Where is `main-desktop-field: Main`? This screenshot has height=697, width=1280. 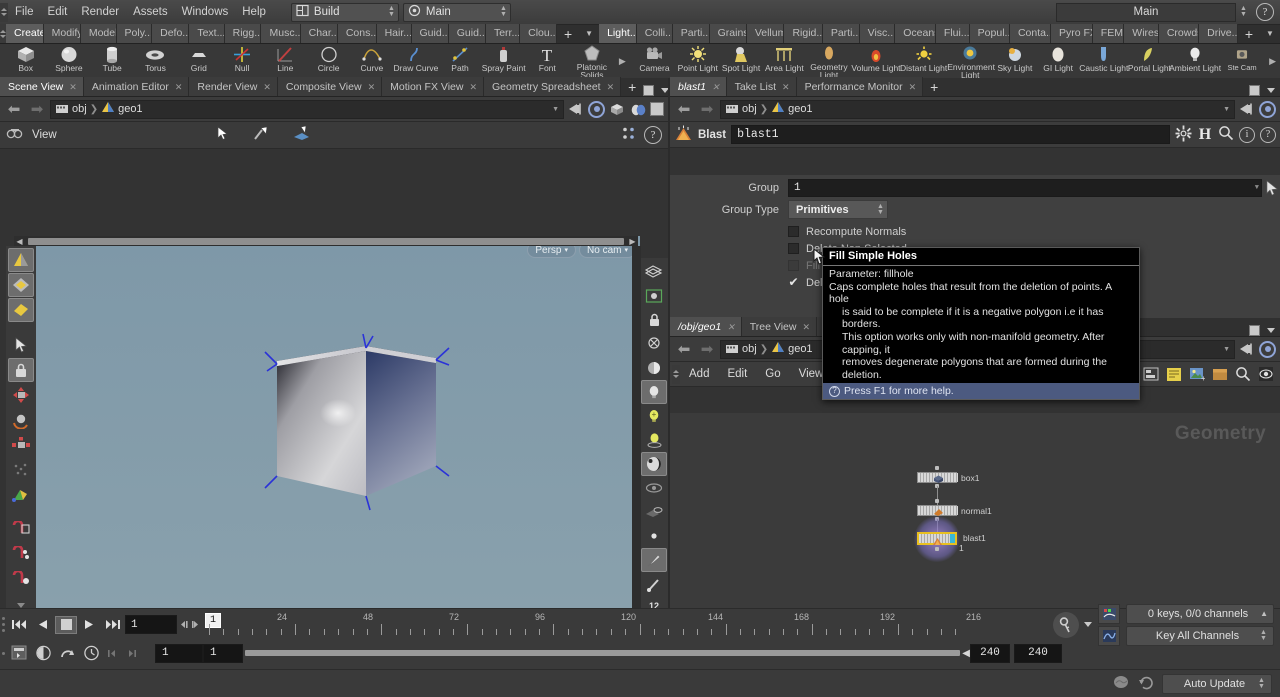
main-desktop-field: Main is located at coordinates (1146, 12).